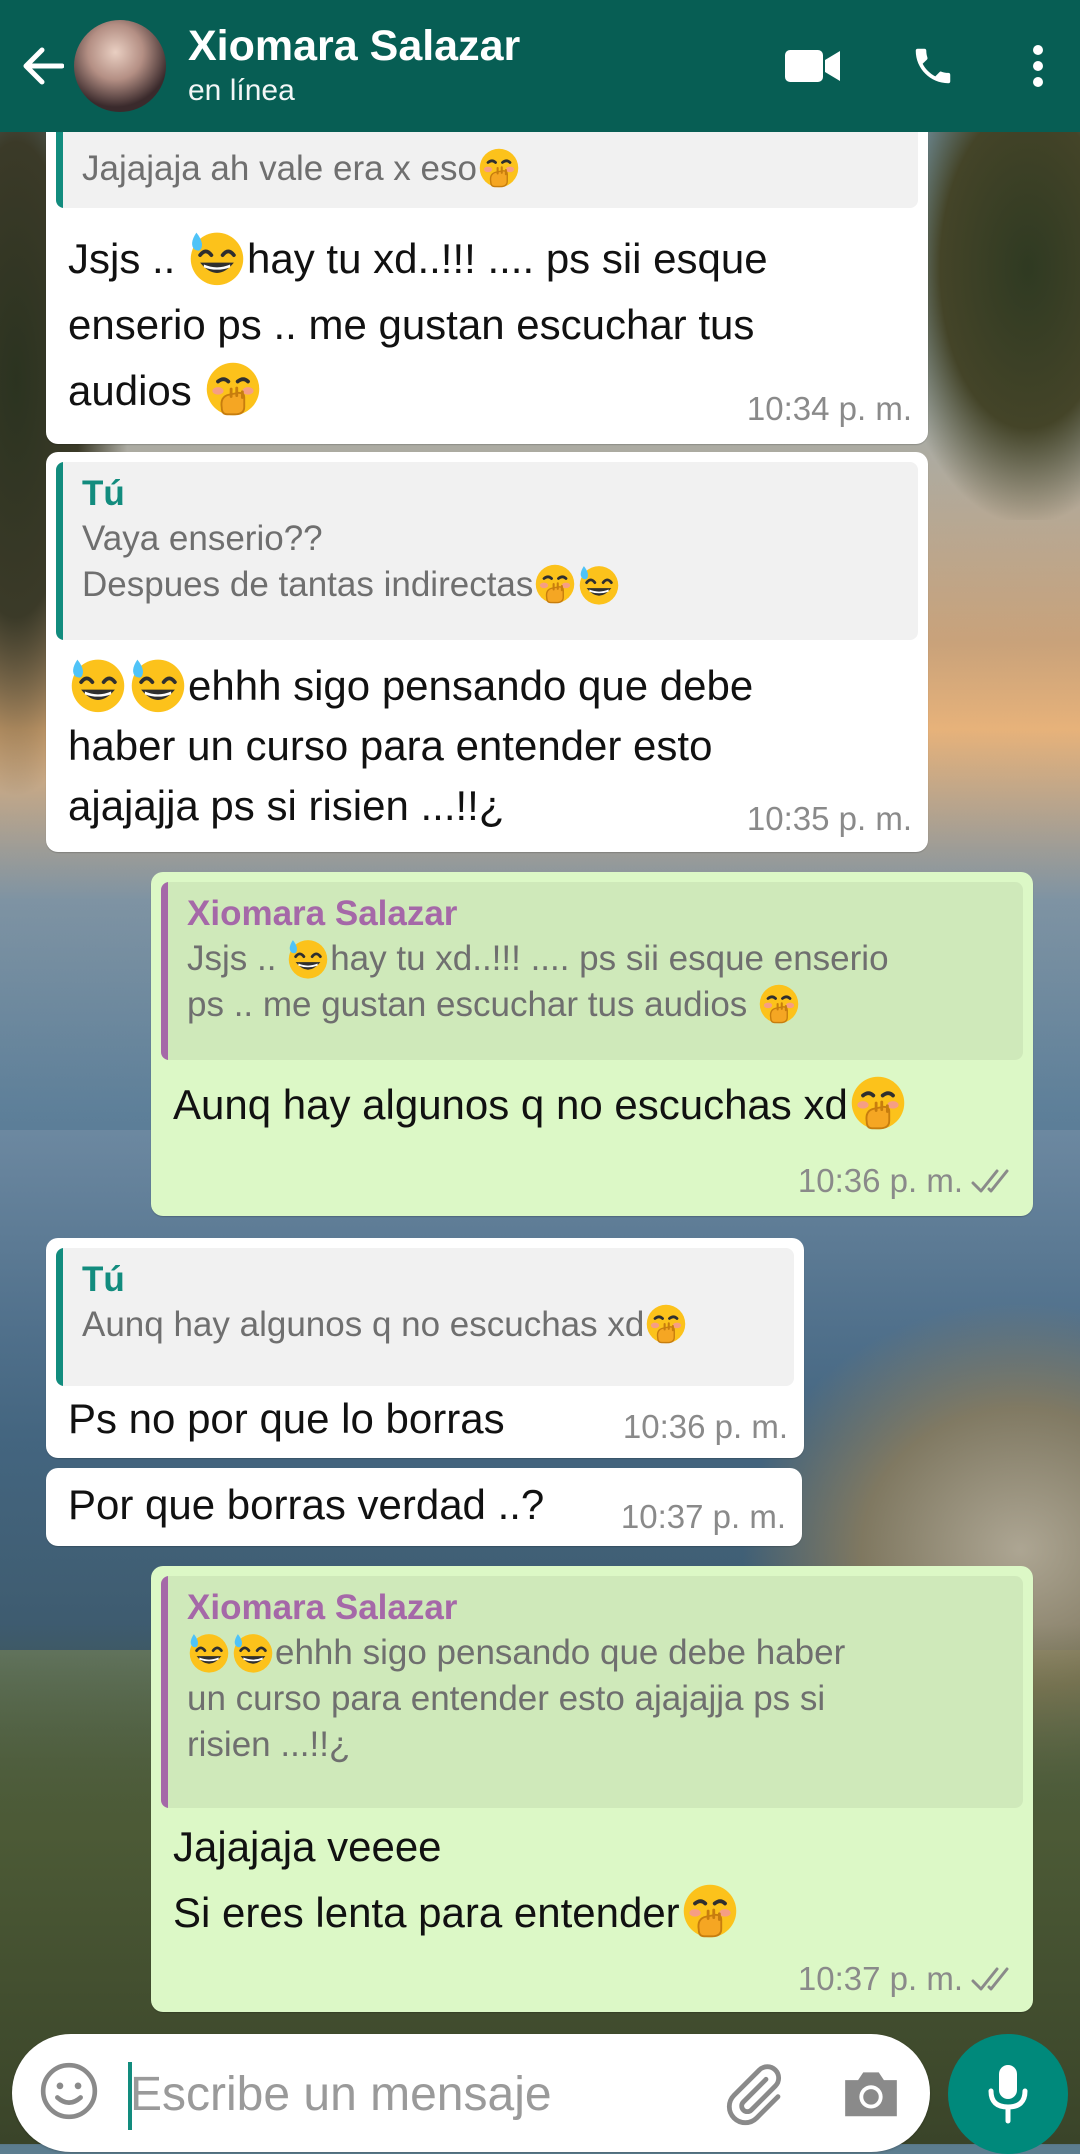 This screenshot has height=2154, width=1080. Describe the element at coordinates (829, 408) in the screenshot. I see `message-time: 10:34 p. m.` at that location.